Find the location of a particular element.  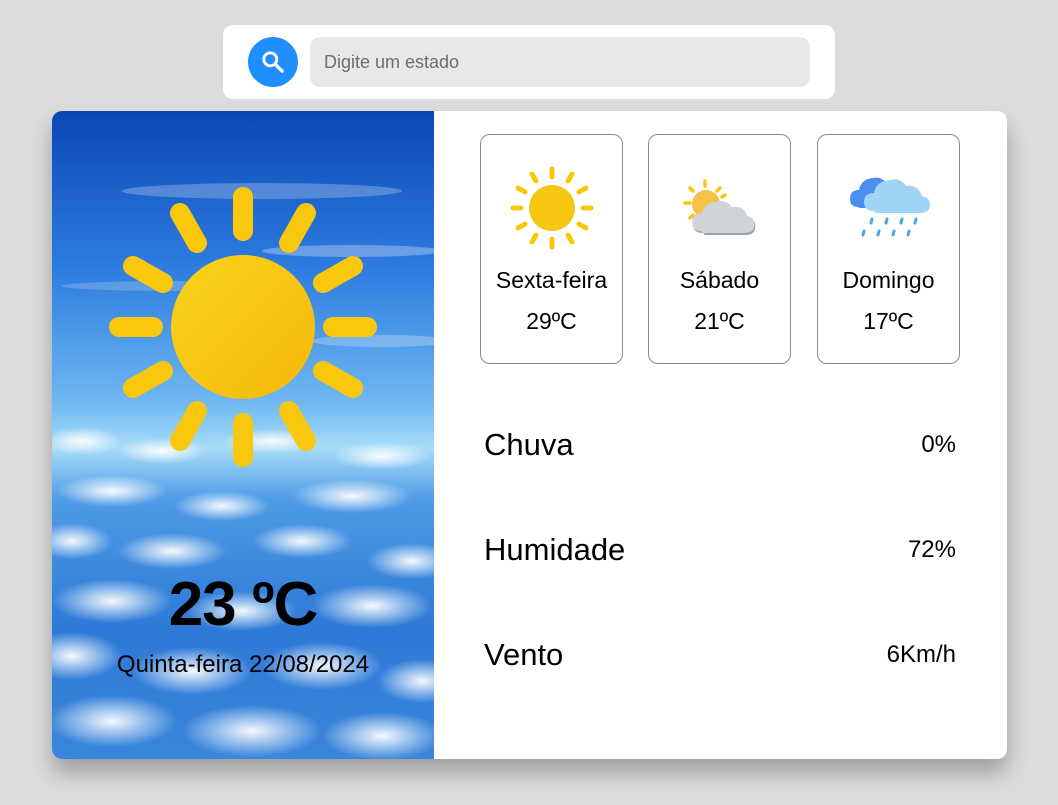

forecast-day: Sábado is located at coordinates (719, 280).